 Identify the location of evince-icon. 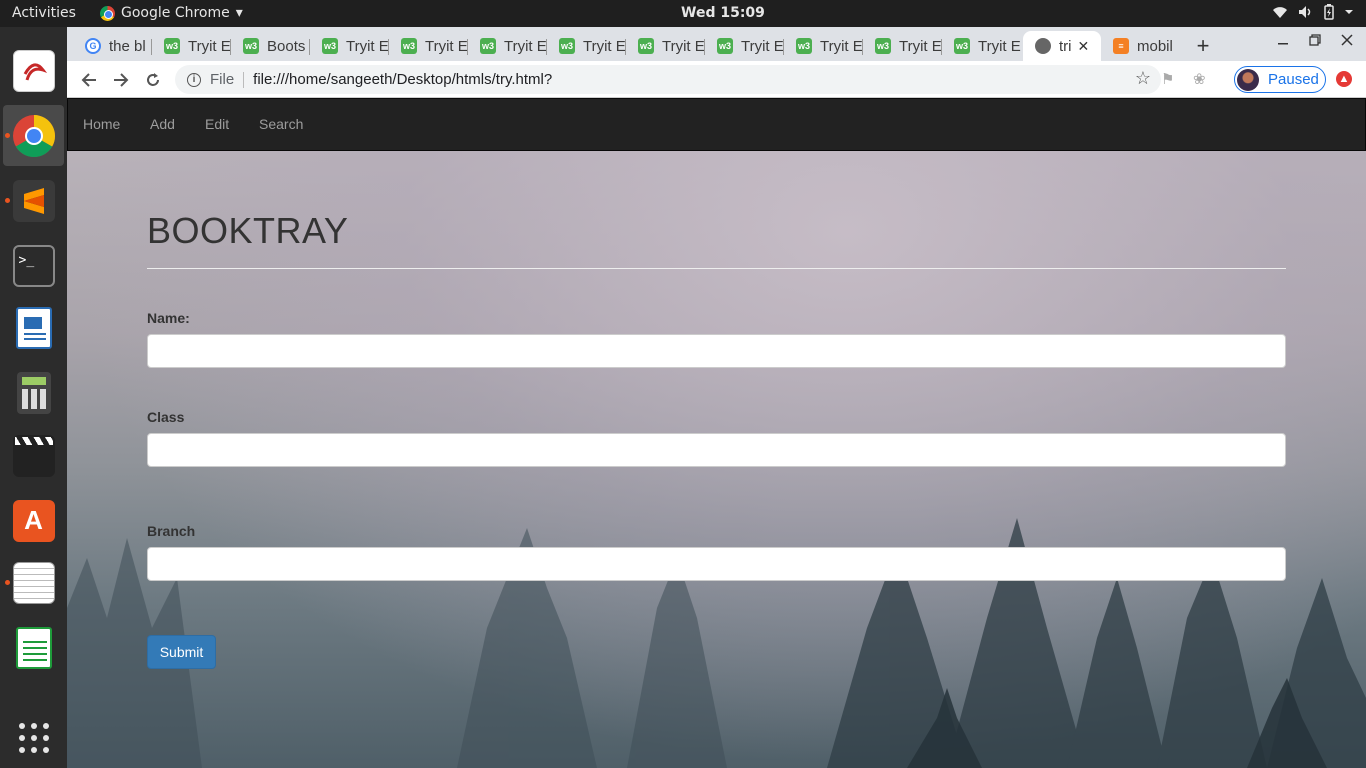
(33, 70).